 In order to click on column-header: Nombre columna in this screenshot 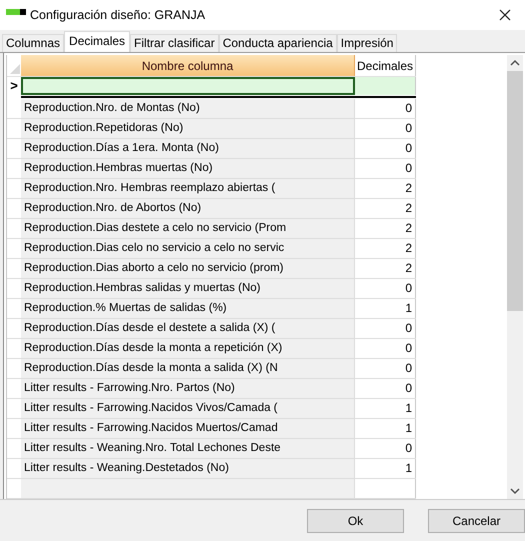, I will do `click(188, 65)`.